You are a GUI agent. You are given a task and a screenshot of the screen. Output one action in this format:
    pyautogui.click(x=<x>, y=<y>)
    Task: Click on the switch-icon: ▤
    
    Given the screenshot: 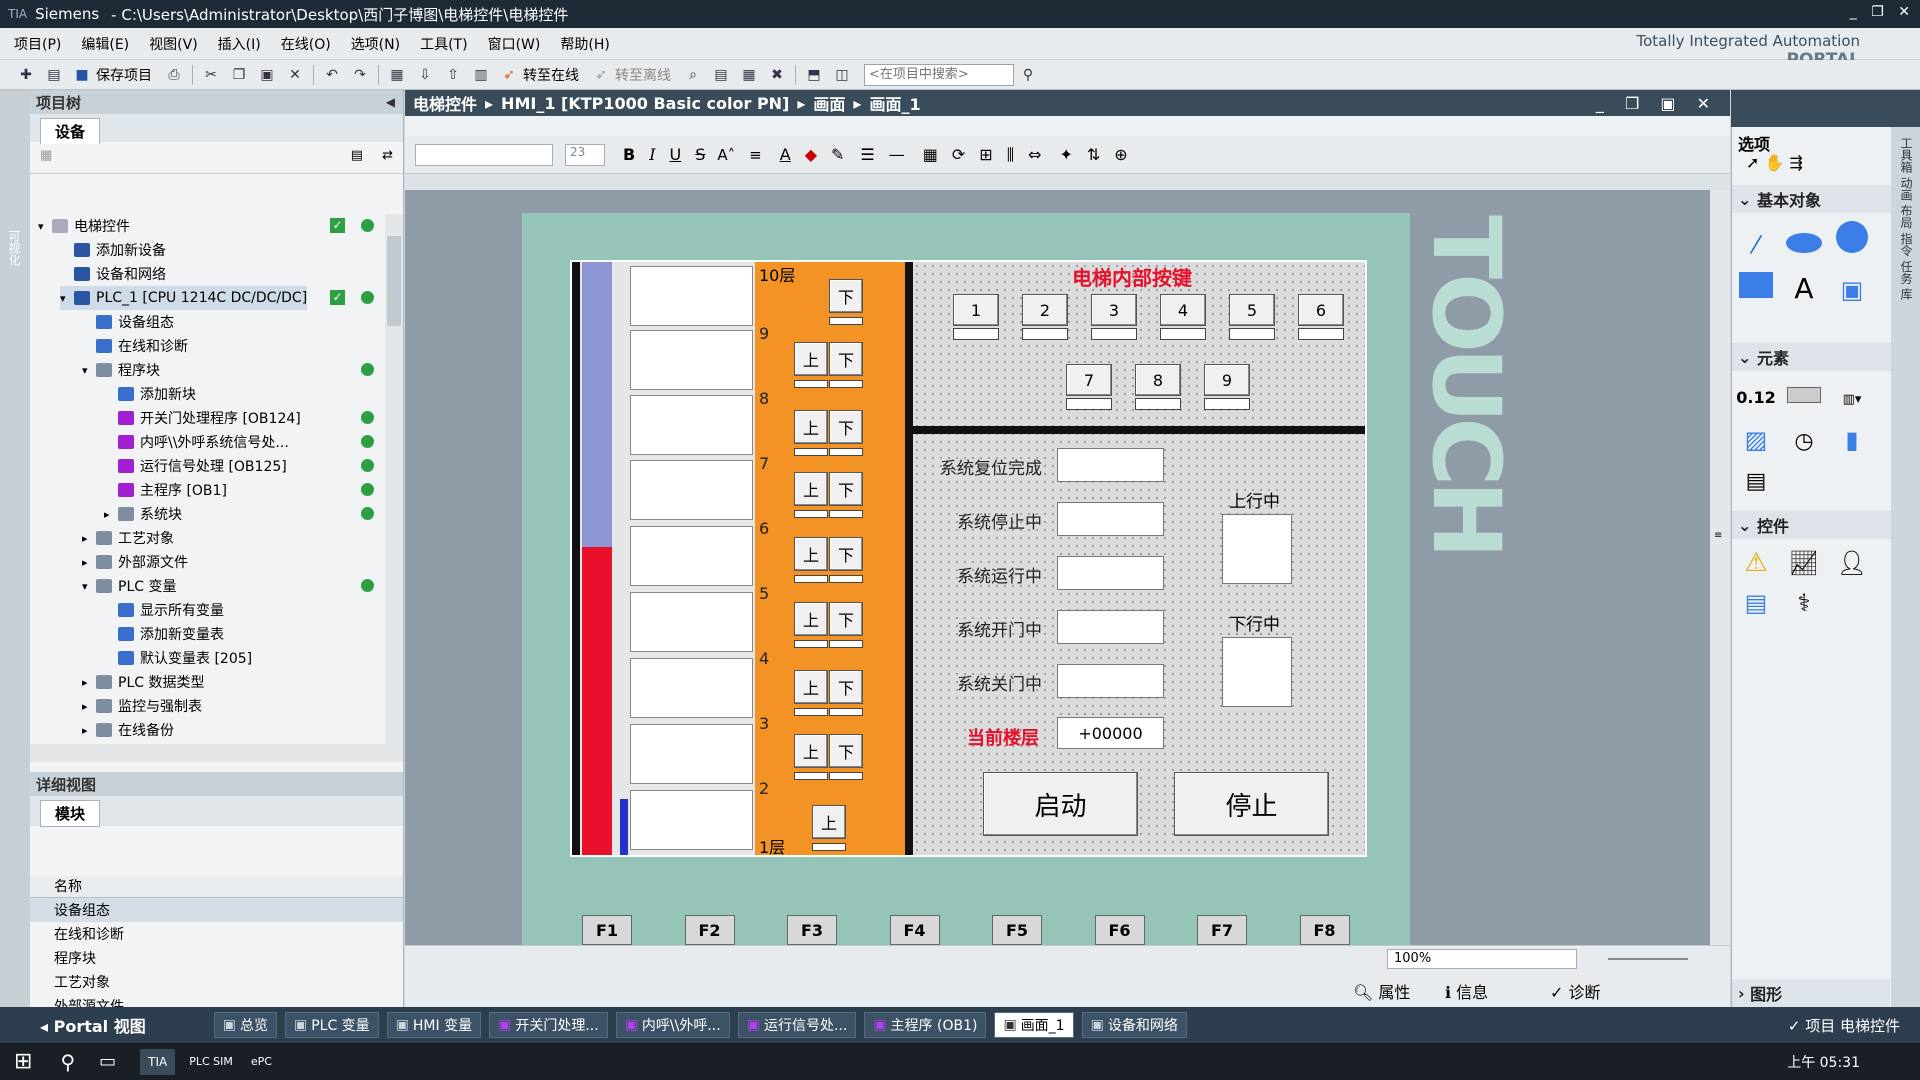 What is the action you would take?
    pyautogui.click(x=1756, y=481)
    